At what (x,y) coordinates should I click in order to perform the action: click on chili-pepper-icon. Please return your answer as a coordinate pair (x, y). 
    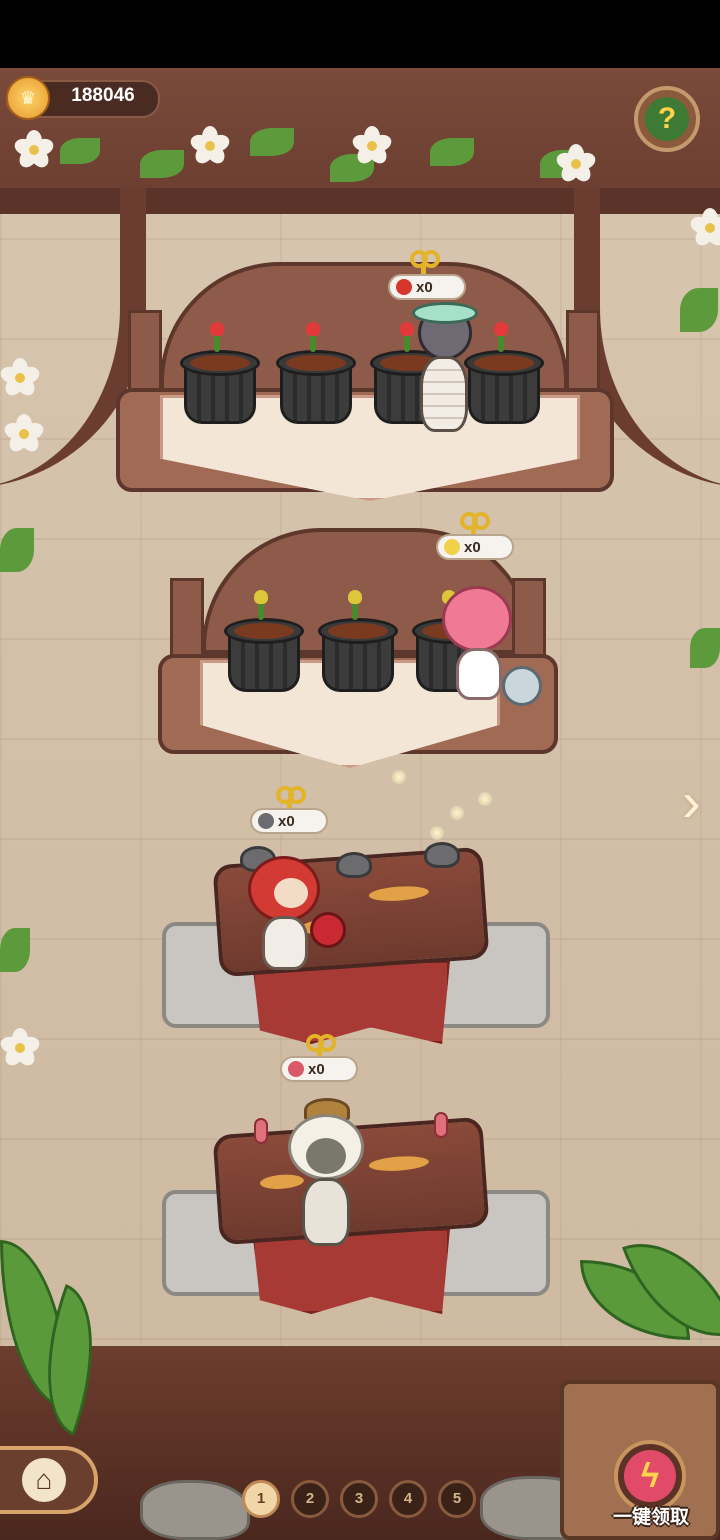
    Looking at the image, I should click on (404, 287).